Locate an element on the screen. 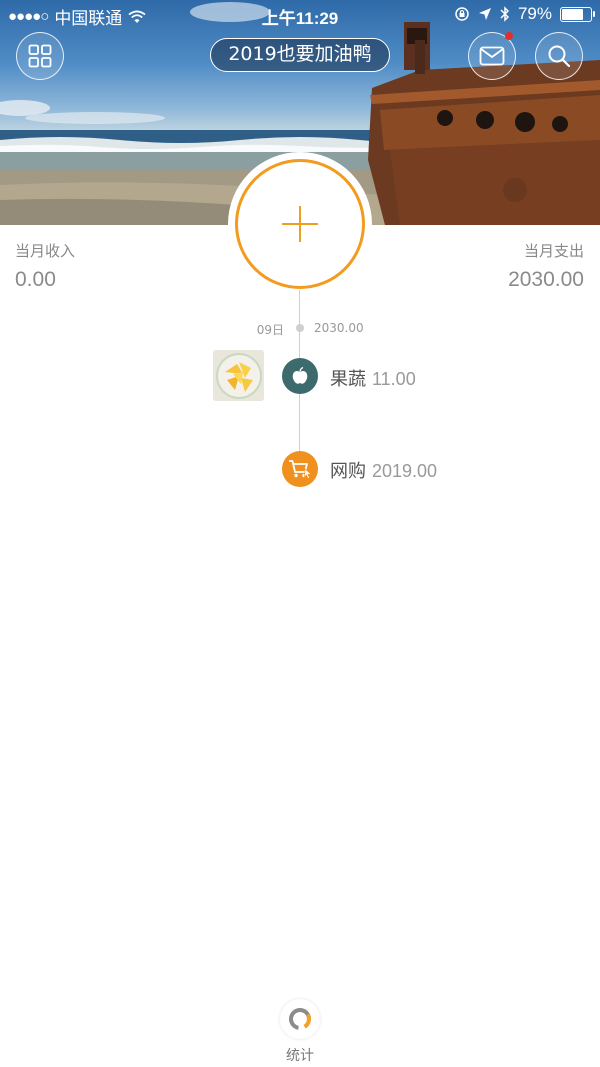 This screenshot has height=1067, width=600. record-item-shopping: 网购 2019.00 is located at coordinates (383, 470).